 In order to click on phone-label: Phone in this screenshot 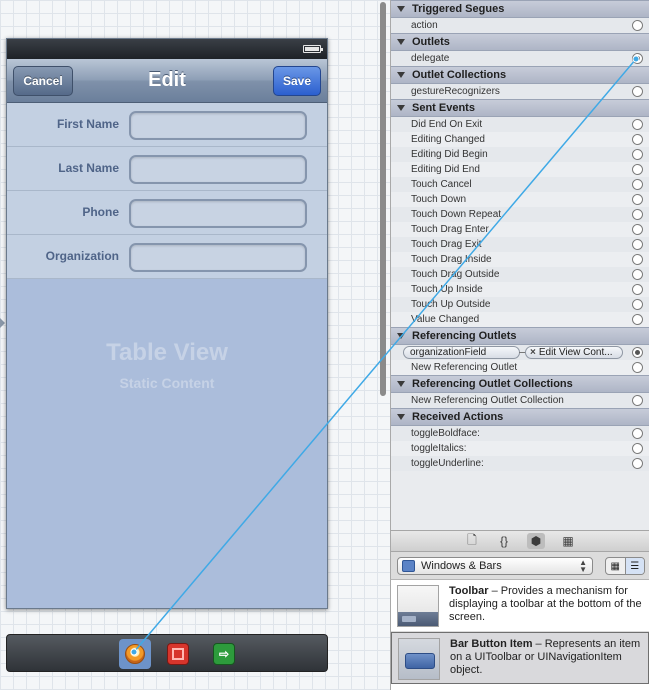, I will do `click(100, 212)`.